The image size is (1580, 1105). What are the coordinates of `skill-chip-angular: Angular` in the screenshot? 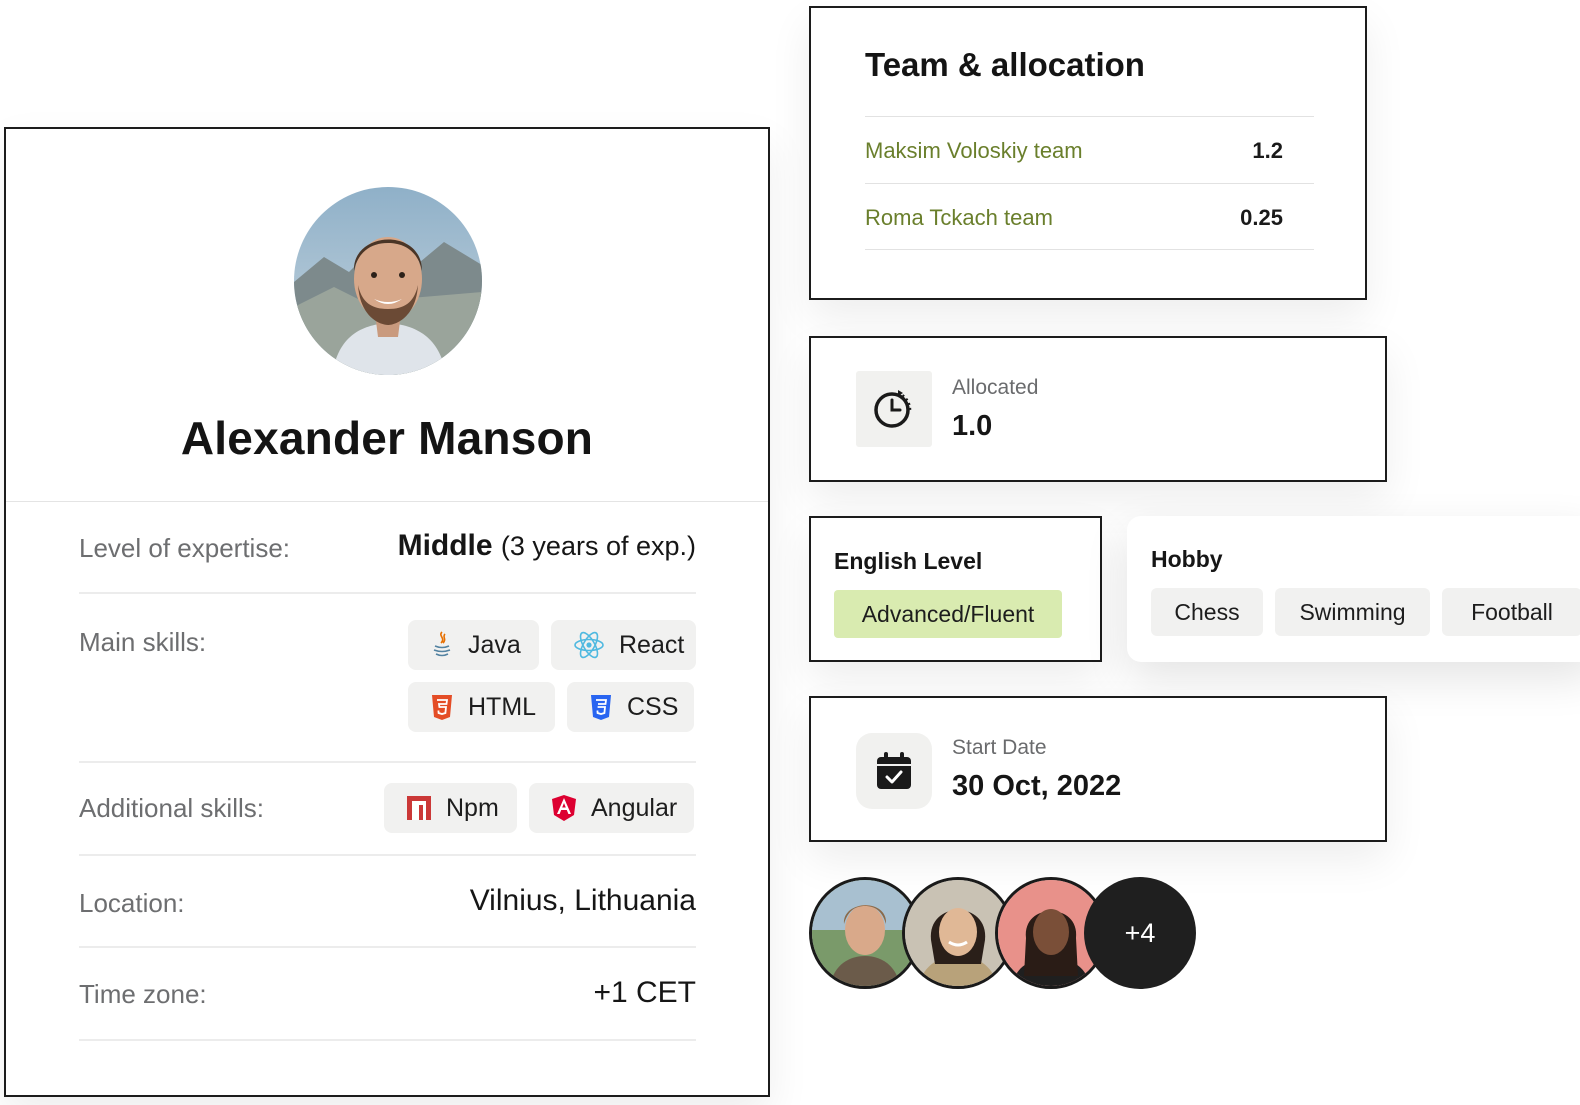 It's located at (611, 808).